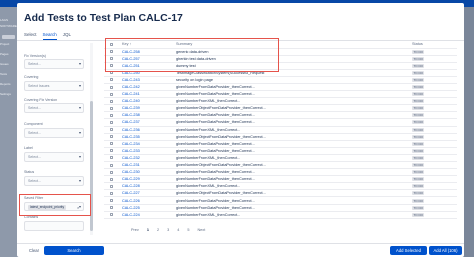 The image size is (474, 257). What do you see at coordinates (201, 230) in the screenshot?
I see `pagination-next: Next` at bounding box center [201, 230].